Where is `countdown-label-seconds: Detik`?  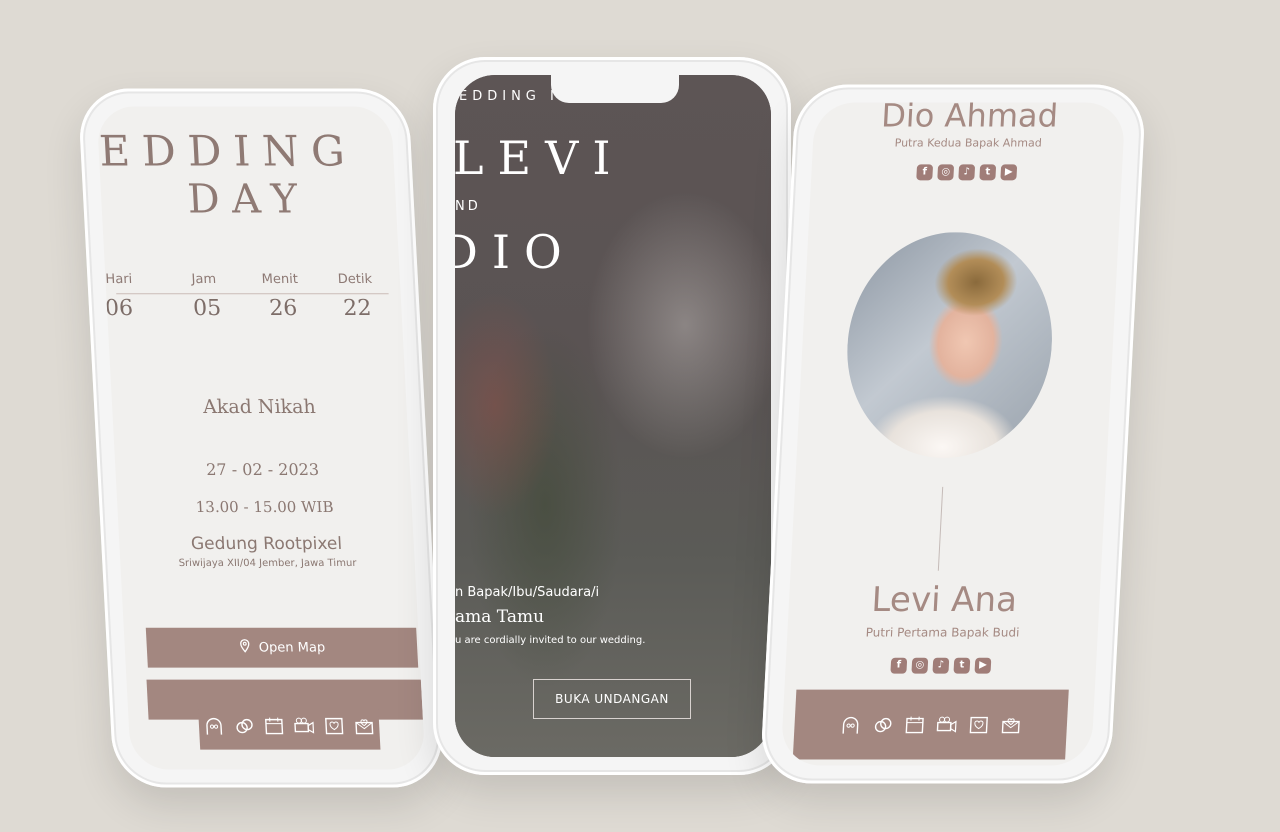 countdown-label-seconds: Detik is located at coordinates (355, 280).